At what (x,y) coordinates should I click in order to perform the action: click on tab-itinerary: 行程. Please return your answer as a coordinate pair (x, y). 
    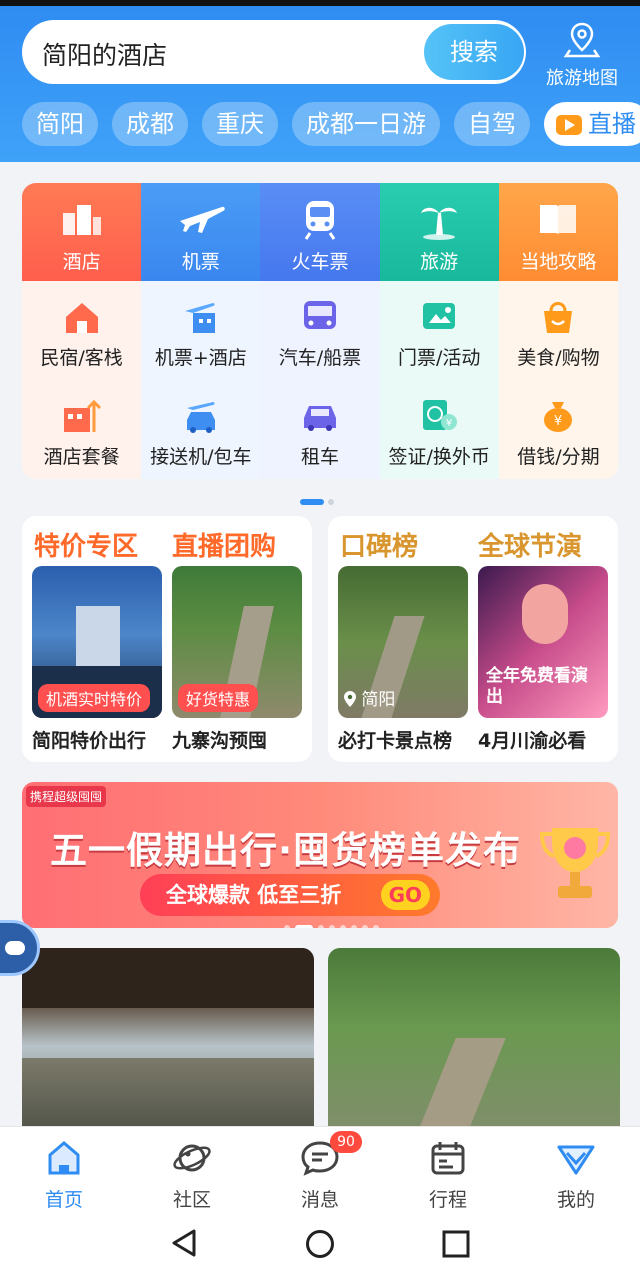
    Looking at the image, I should click on (448, 1173).